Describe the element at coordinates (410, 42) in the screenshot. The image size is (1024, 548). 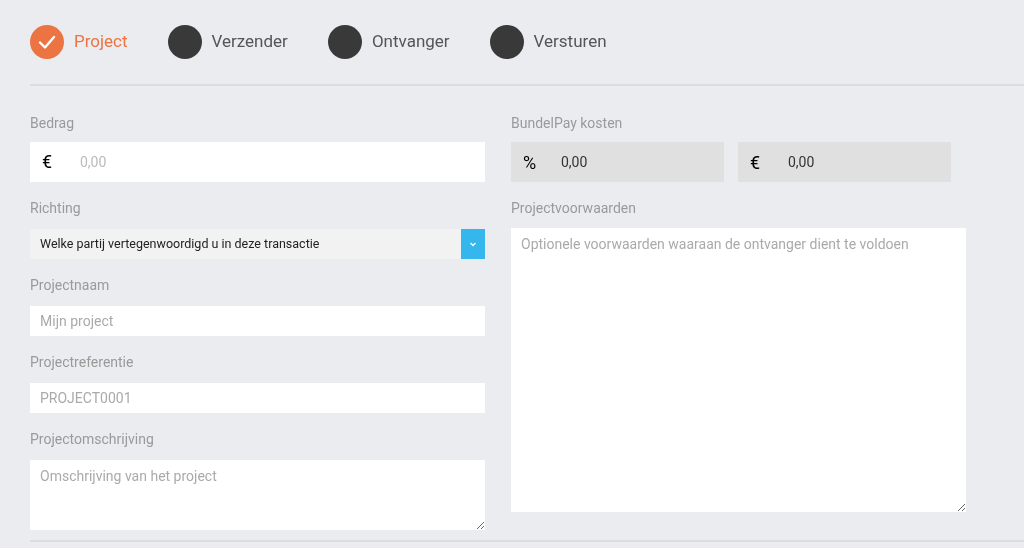
I see `step-label: Ontvanger` at that location.